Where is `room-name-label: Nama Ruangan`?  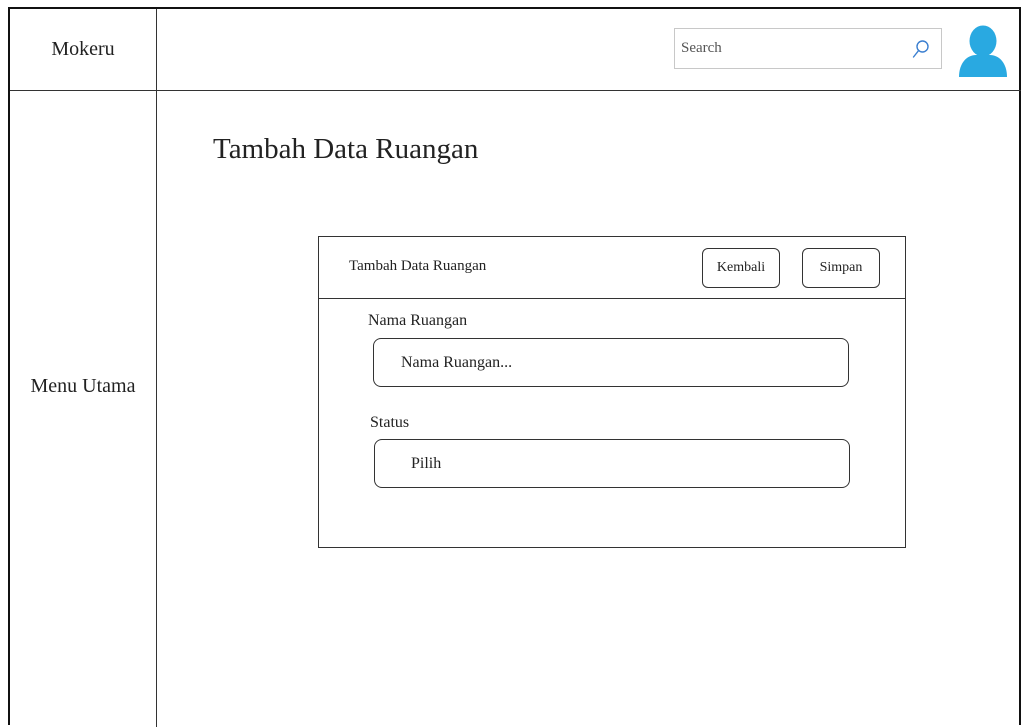
room-name-label: Nama Ruangan is located at coordinates (418, 320).